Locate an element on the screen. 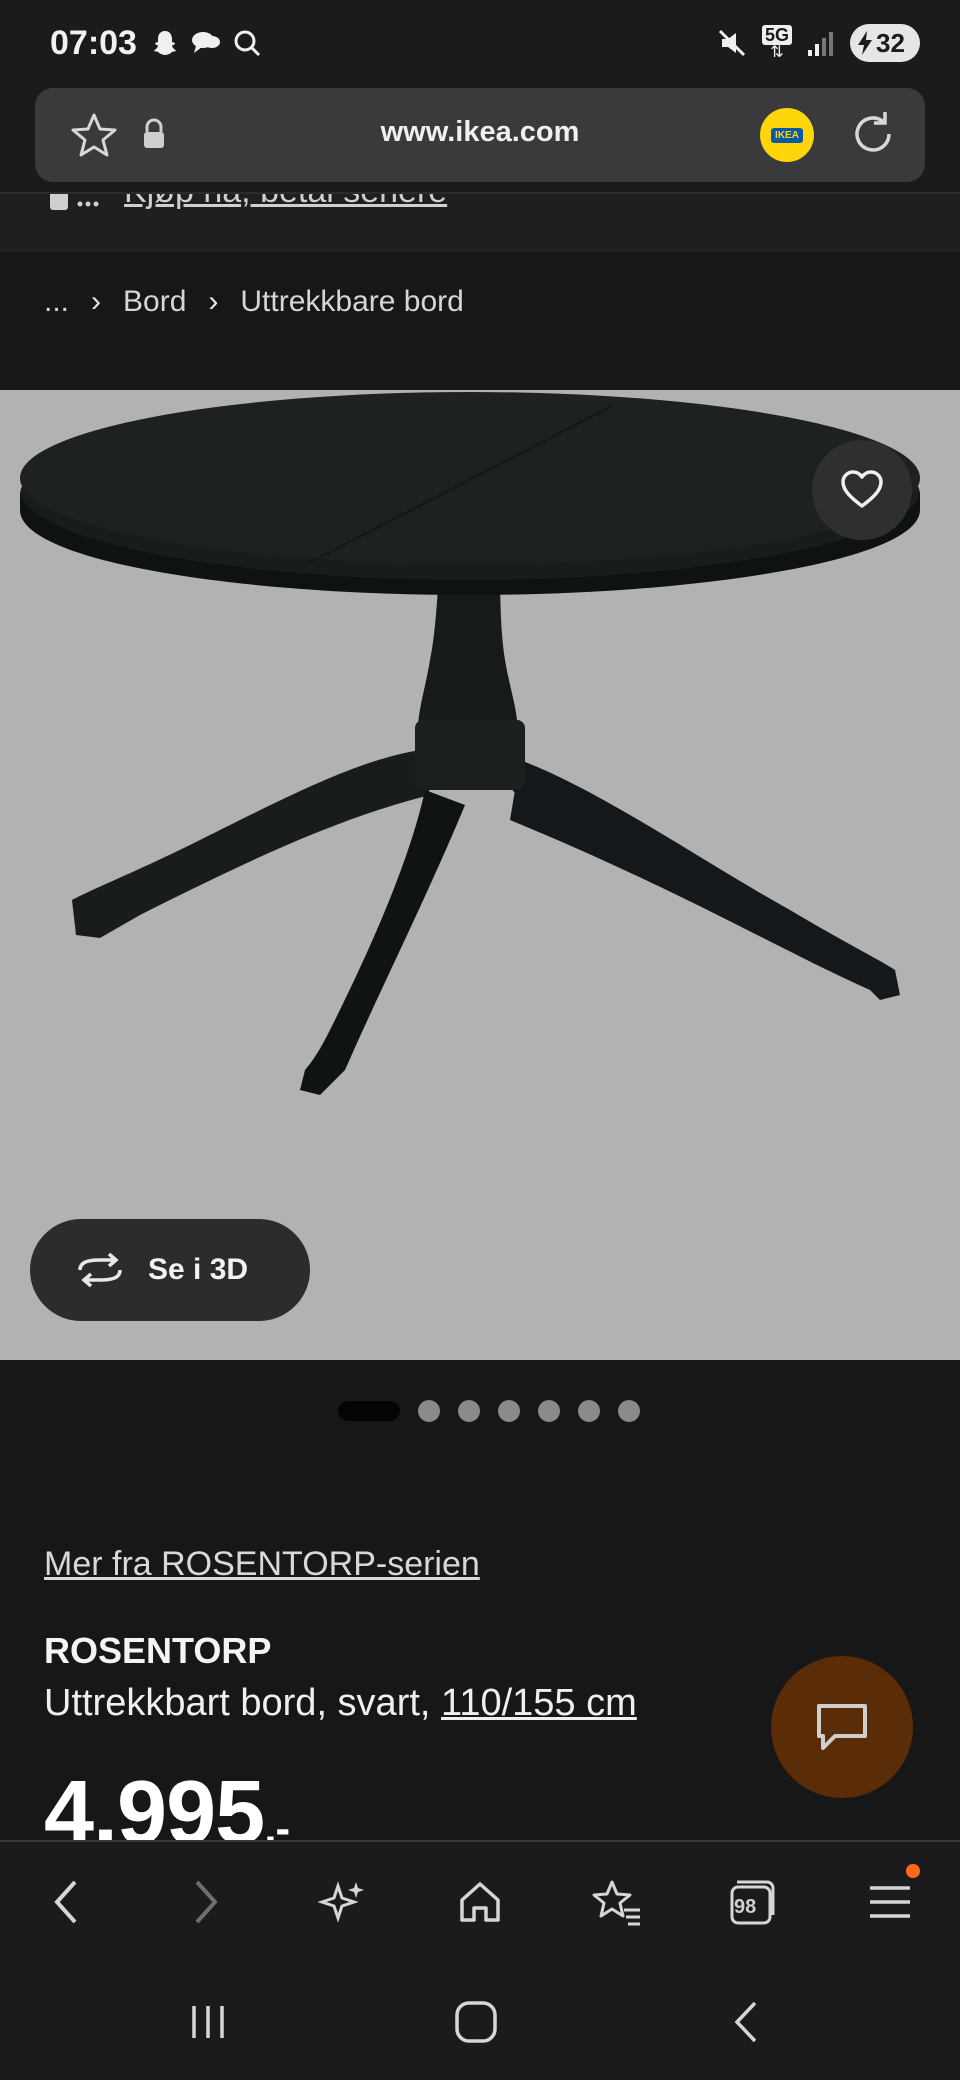 This screenshot has height=2080, width=960. network-5g-icon: 5G ⇅ is located at coordinates (776, 43).